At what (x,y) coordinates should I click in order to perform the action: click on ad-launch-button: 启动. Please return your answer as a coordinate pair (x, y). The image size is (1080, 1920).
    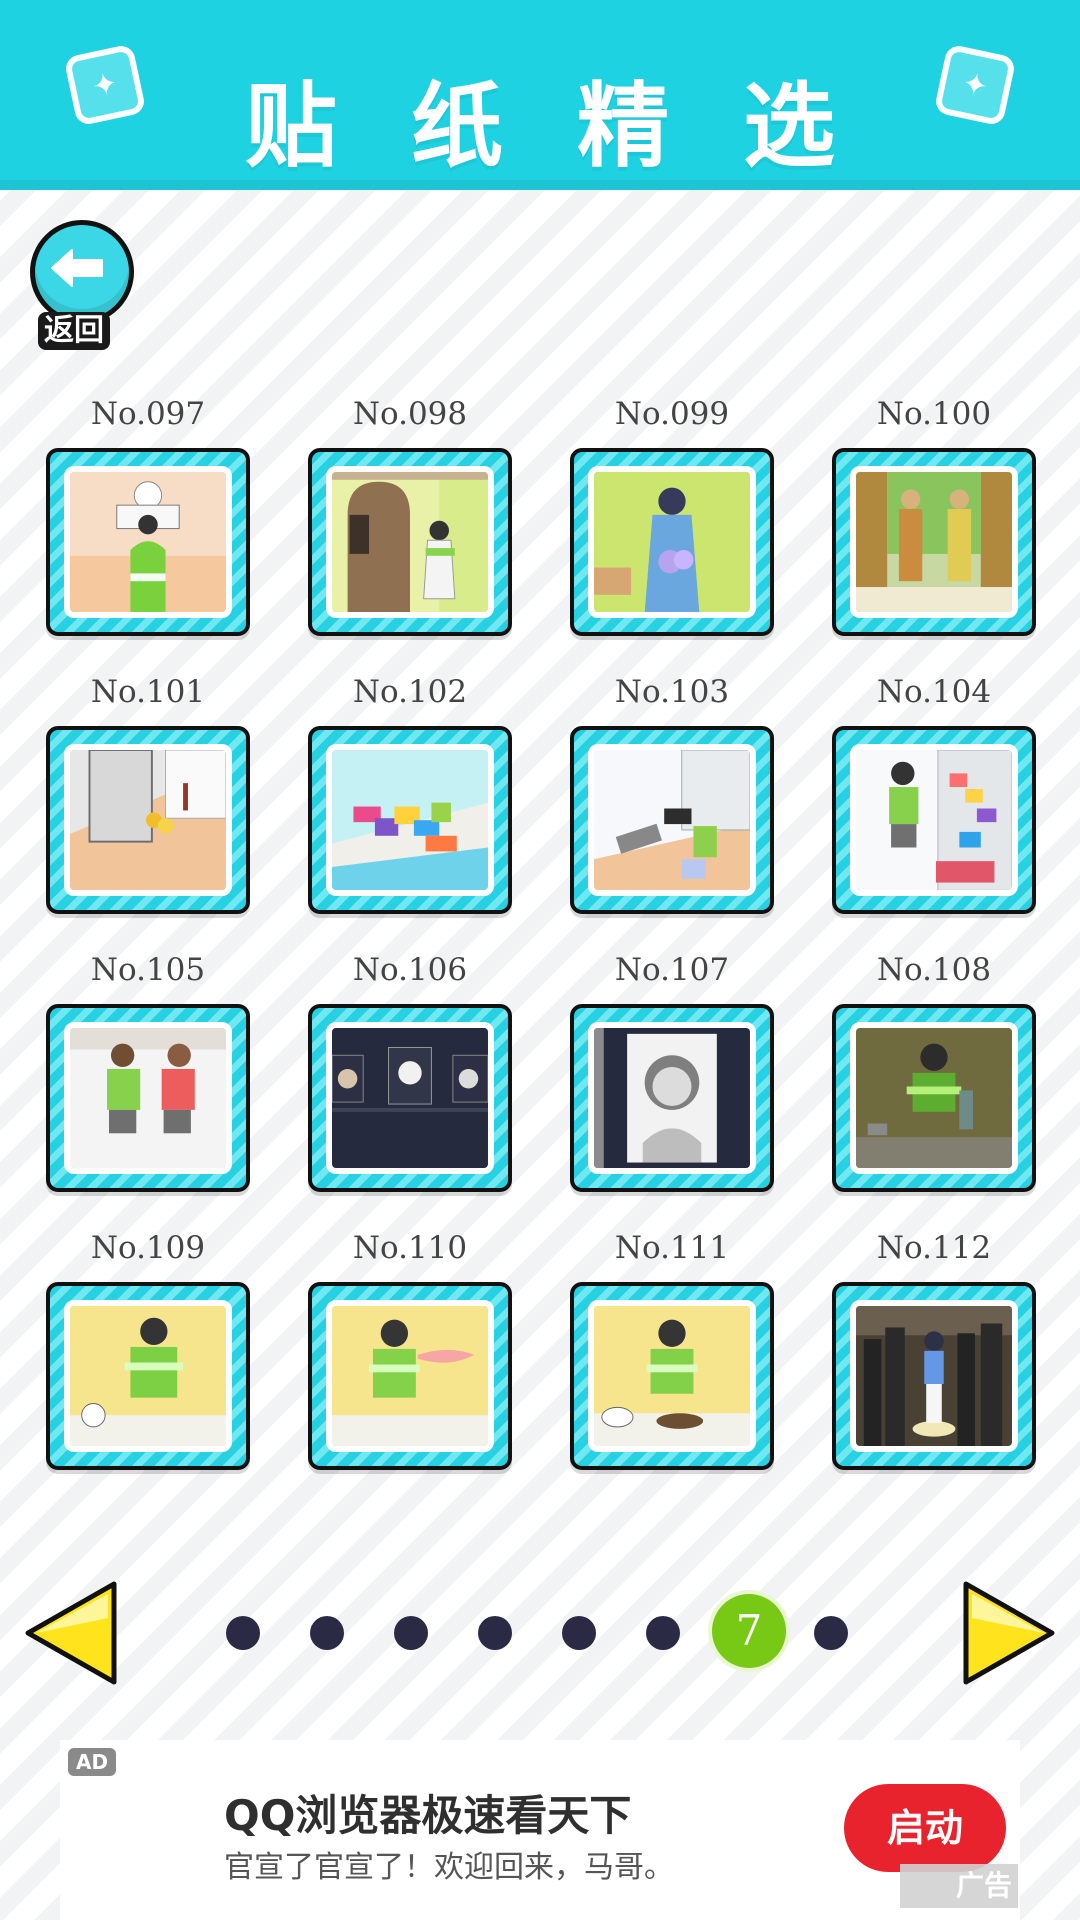
    Looking at the image, I should click on (925, 1828).